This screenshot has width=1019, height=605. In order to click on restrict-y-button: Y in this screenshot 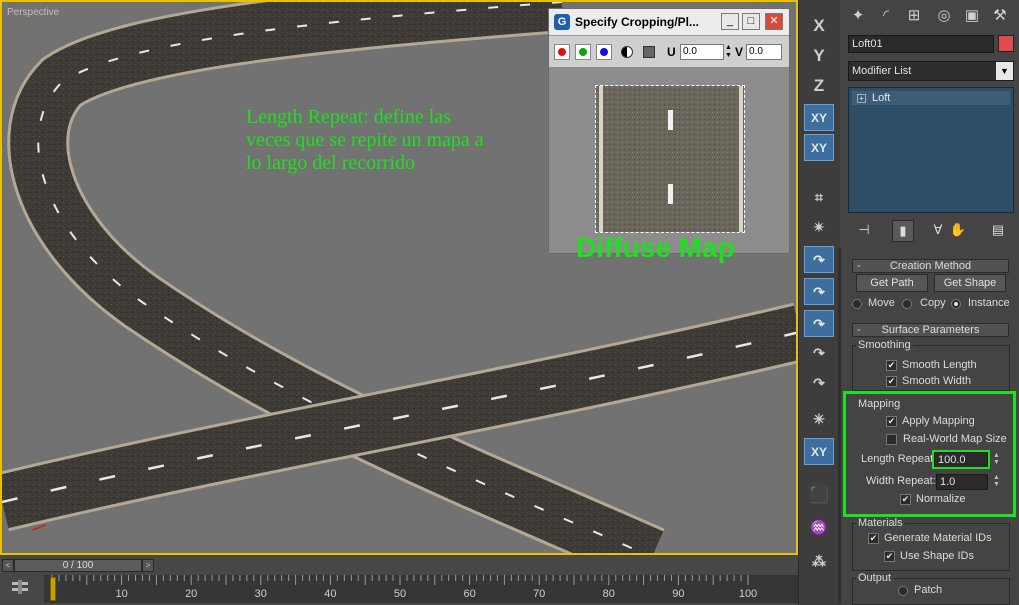, I will do `click(819, 55)`.